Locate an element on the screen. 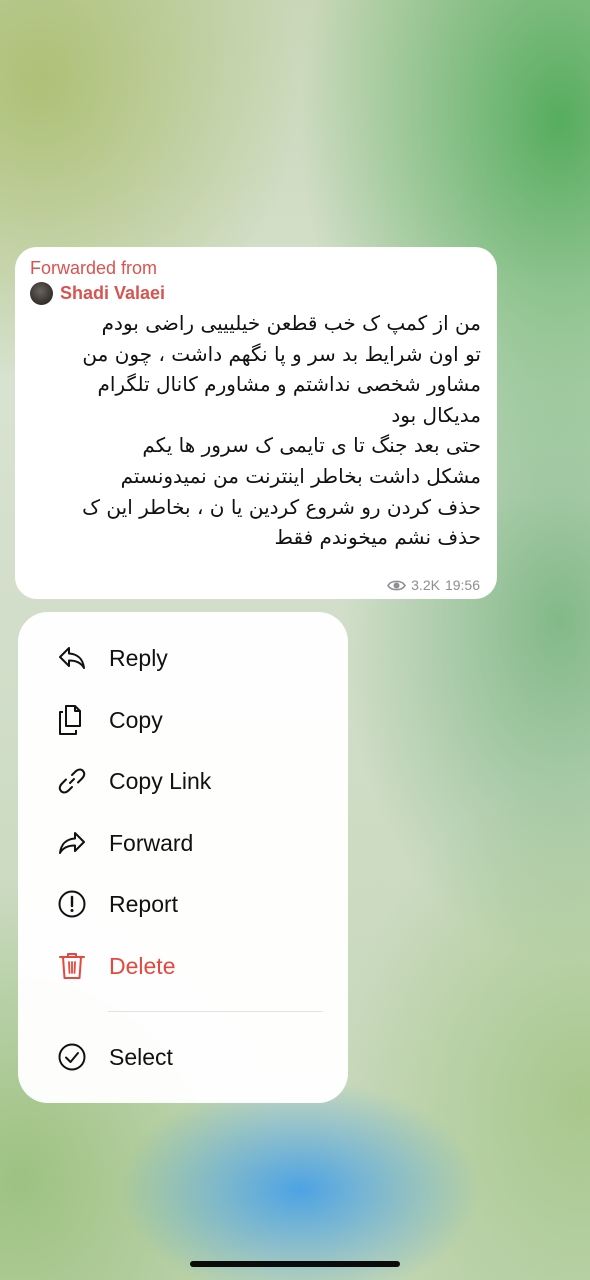 This screenshot has width=590, height=1280. message-meta: 3.2K 19:56 is located at coordinates (433, 585).